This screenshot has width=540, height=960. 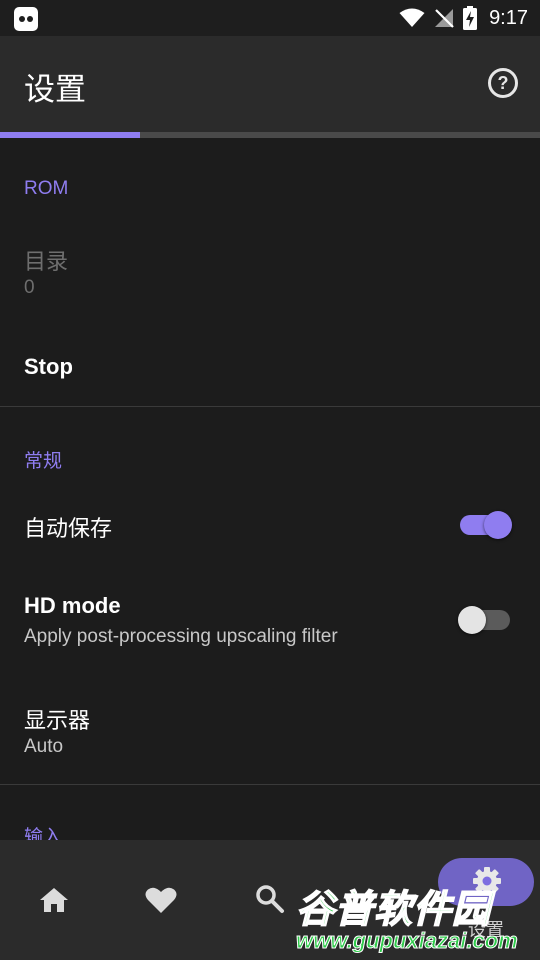 I want to click on pref-hd-mode-summary: Apply post-processing upscaling filter, so click(x=181, y=636).